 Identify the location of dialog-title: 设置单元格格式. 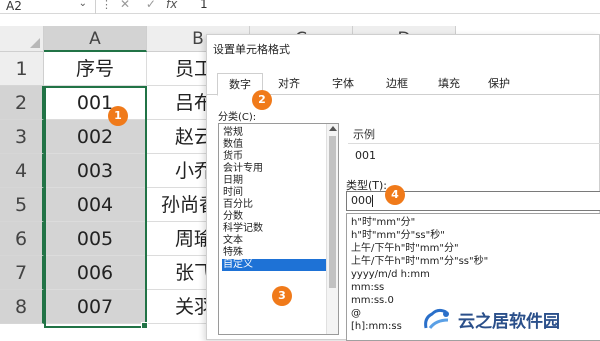
(251, 49).